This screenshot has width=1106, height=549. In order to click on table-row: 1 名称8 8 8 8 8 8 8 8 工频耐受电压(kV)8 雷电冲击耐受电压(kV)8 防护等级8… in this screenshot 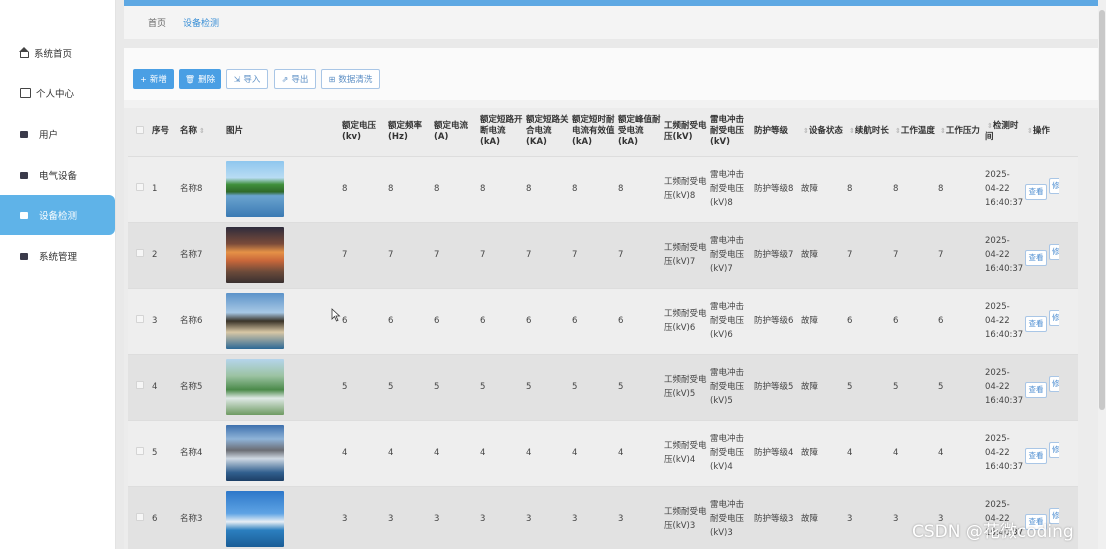, I will do `click(603, 188)`.